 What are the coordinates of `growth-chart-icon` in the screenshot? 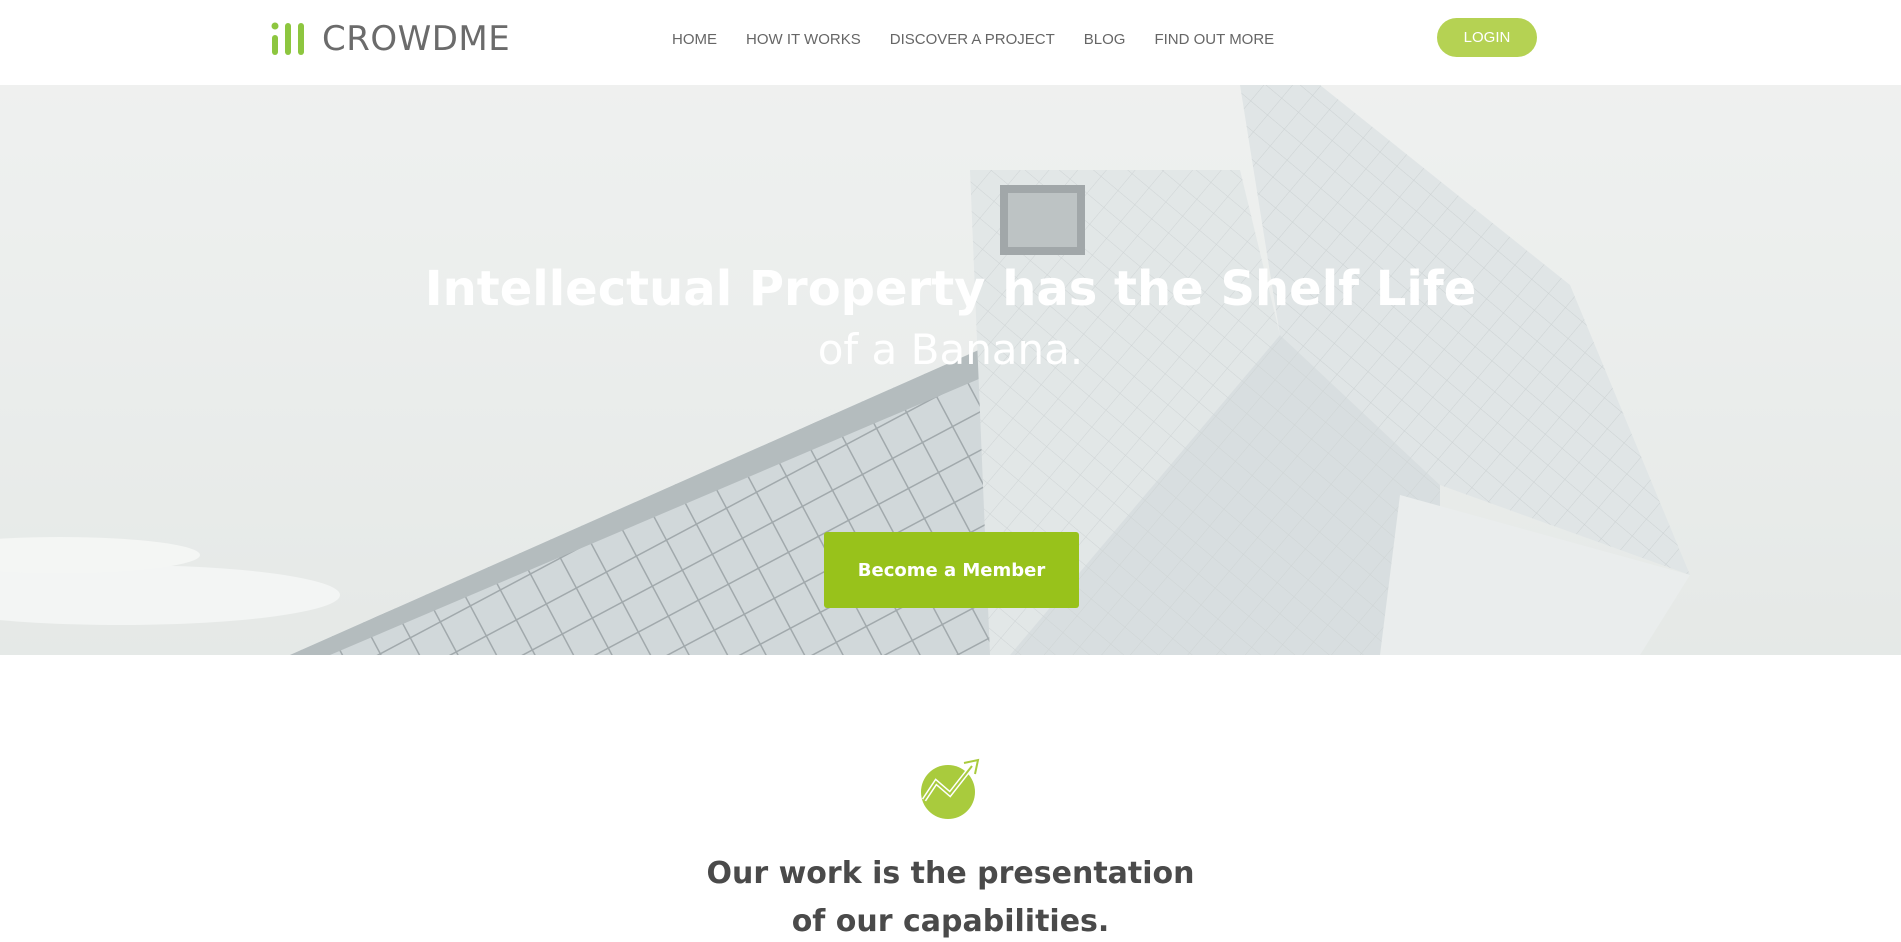 It's located at (950, 788).